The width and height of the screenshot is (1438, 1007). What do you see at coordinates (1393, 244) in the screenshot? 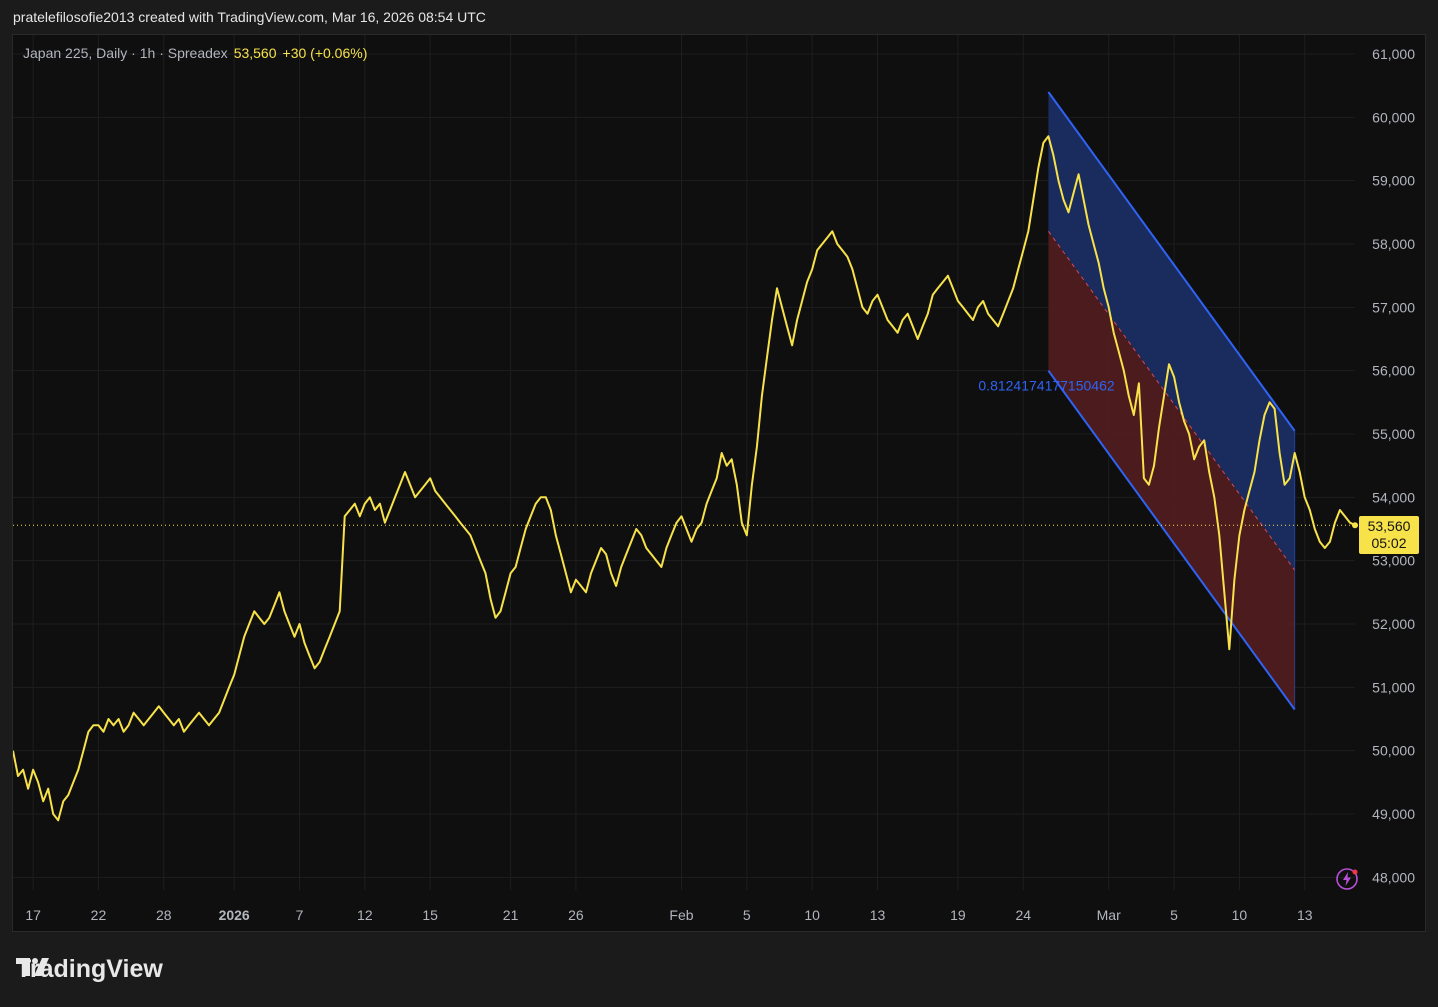
I see `y-tick-label: 58,000` at bounding box center [1393, 244].